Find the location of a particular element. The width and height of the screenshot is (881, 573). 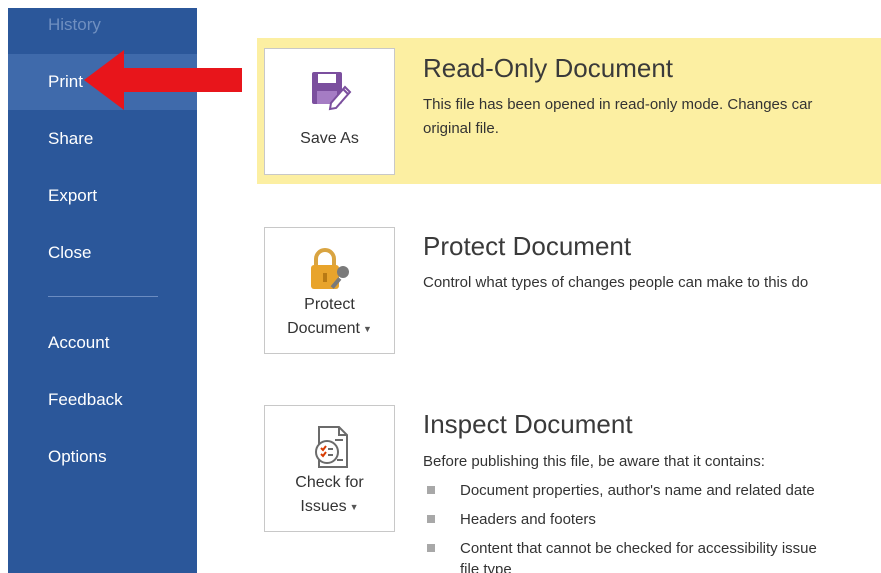

check-issues-label-line2: Issues ▼ is located at coordinates (329, 507).